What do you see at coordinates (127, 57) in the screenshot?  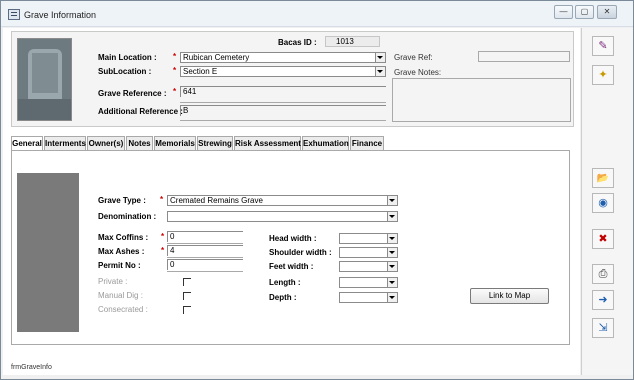 I see `main-location-label: Main Location :` at bounding box center [127, 57].